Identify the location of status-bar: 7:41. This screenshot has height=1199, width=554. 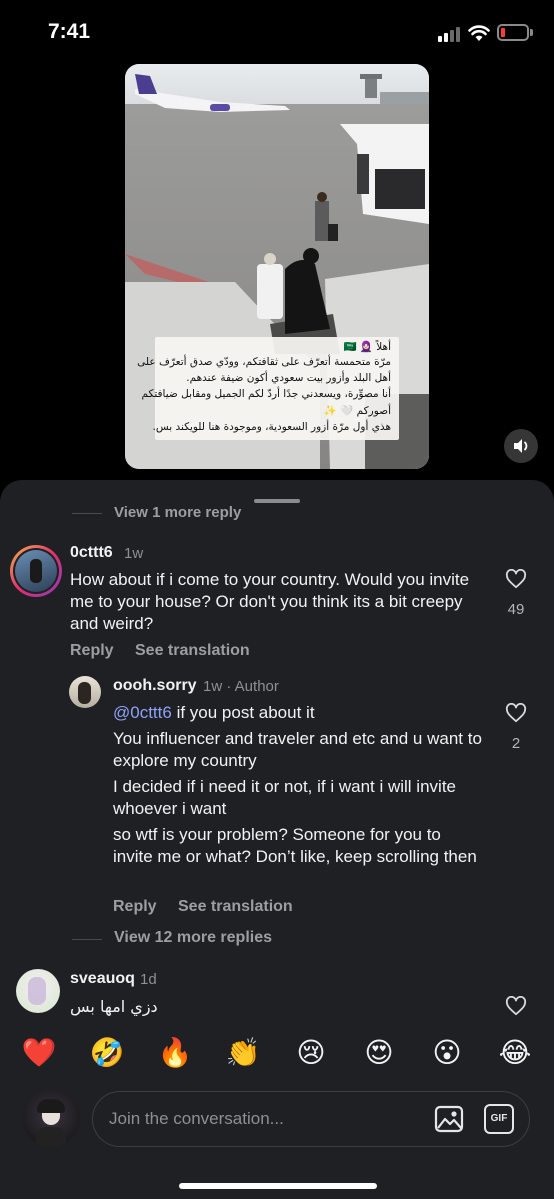
(277, 33).